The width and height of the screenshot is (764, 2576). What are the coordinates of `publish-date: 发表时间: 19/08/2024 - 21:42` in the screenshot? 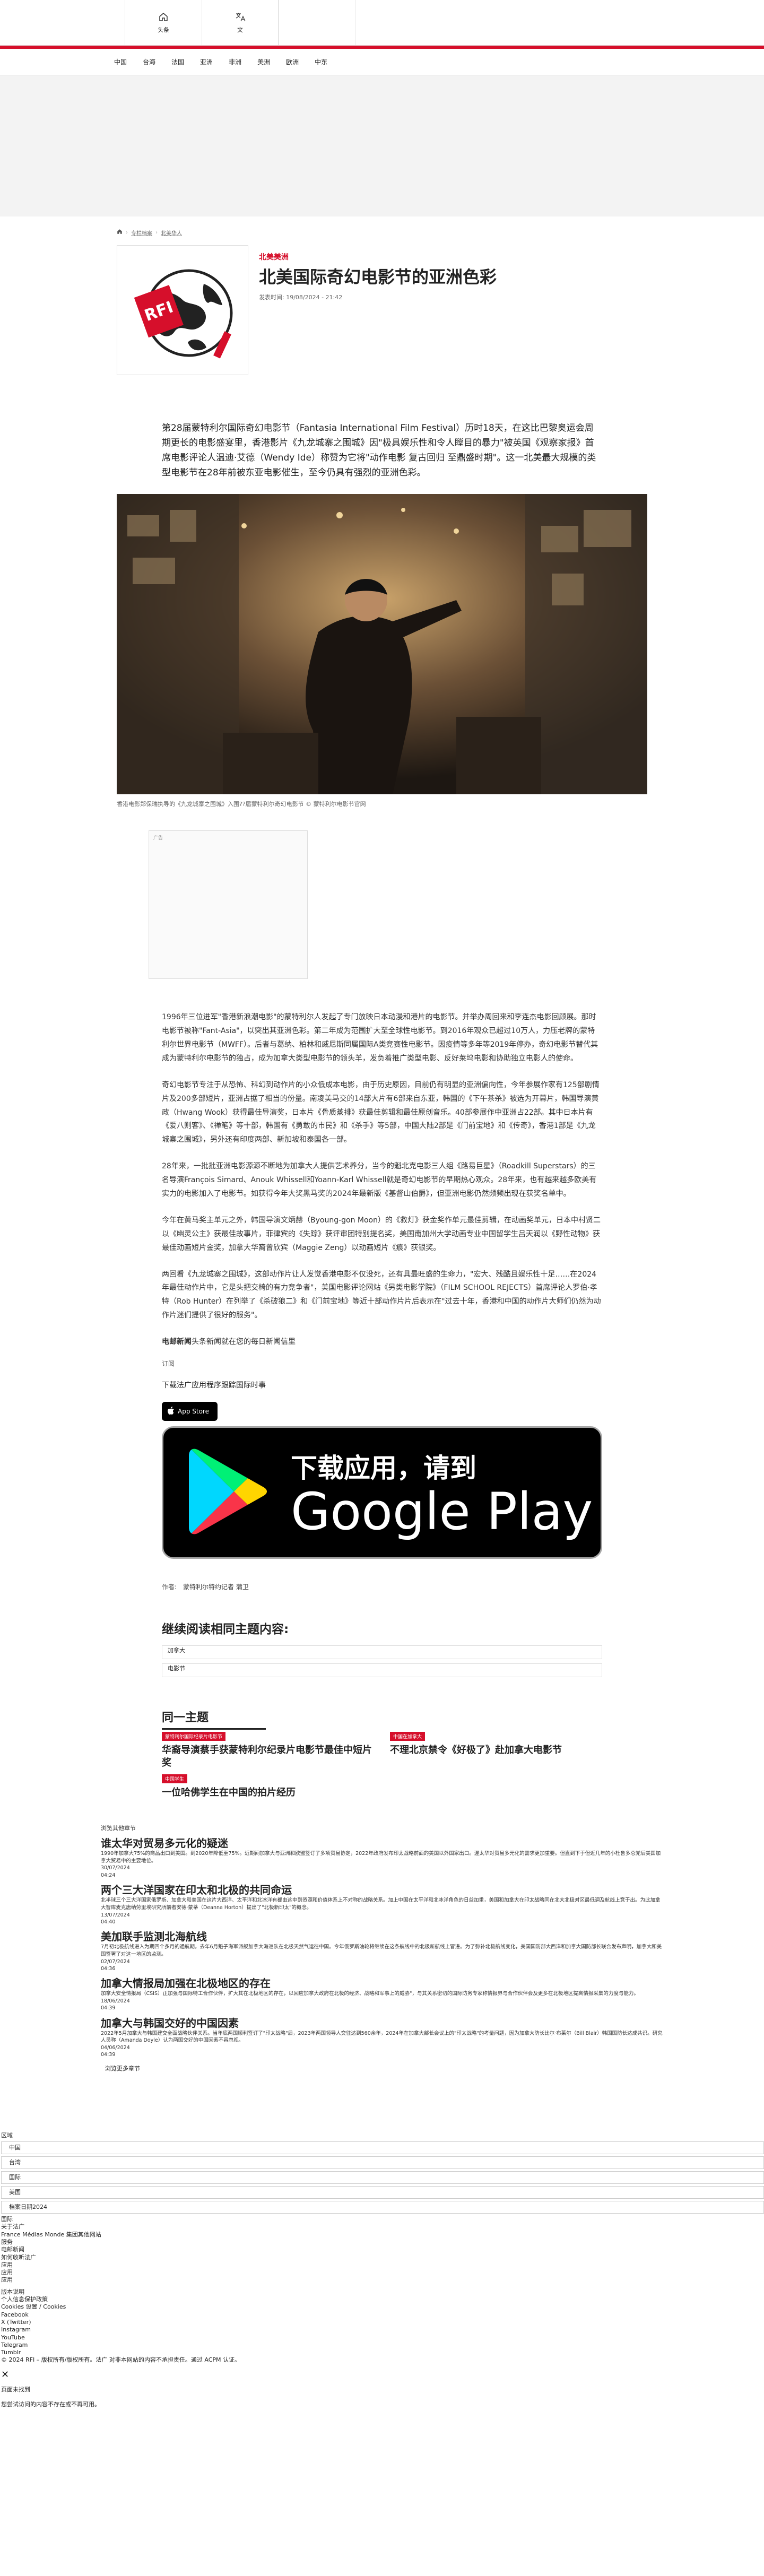 It's located at (301, 297).